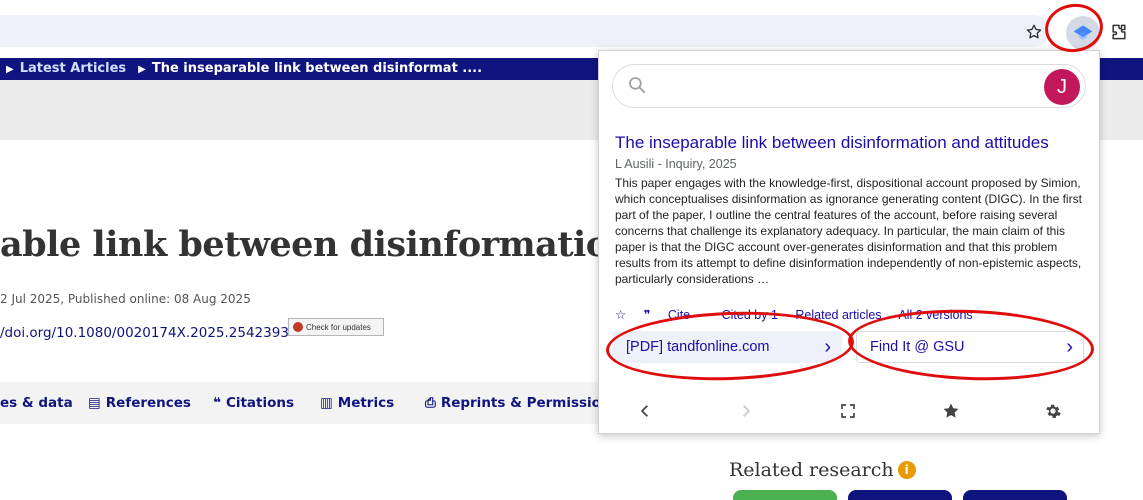 Image resolution: width=1143 pixels, height=500 pixels. I want to click on tab-references: ▤ References, so click(139, 403).